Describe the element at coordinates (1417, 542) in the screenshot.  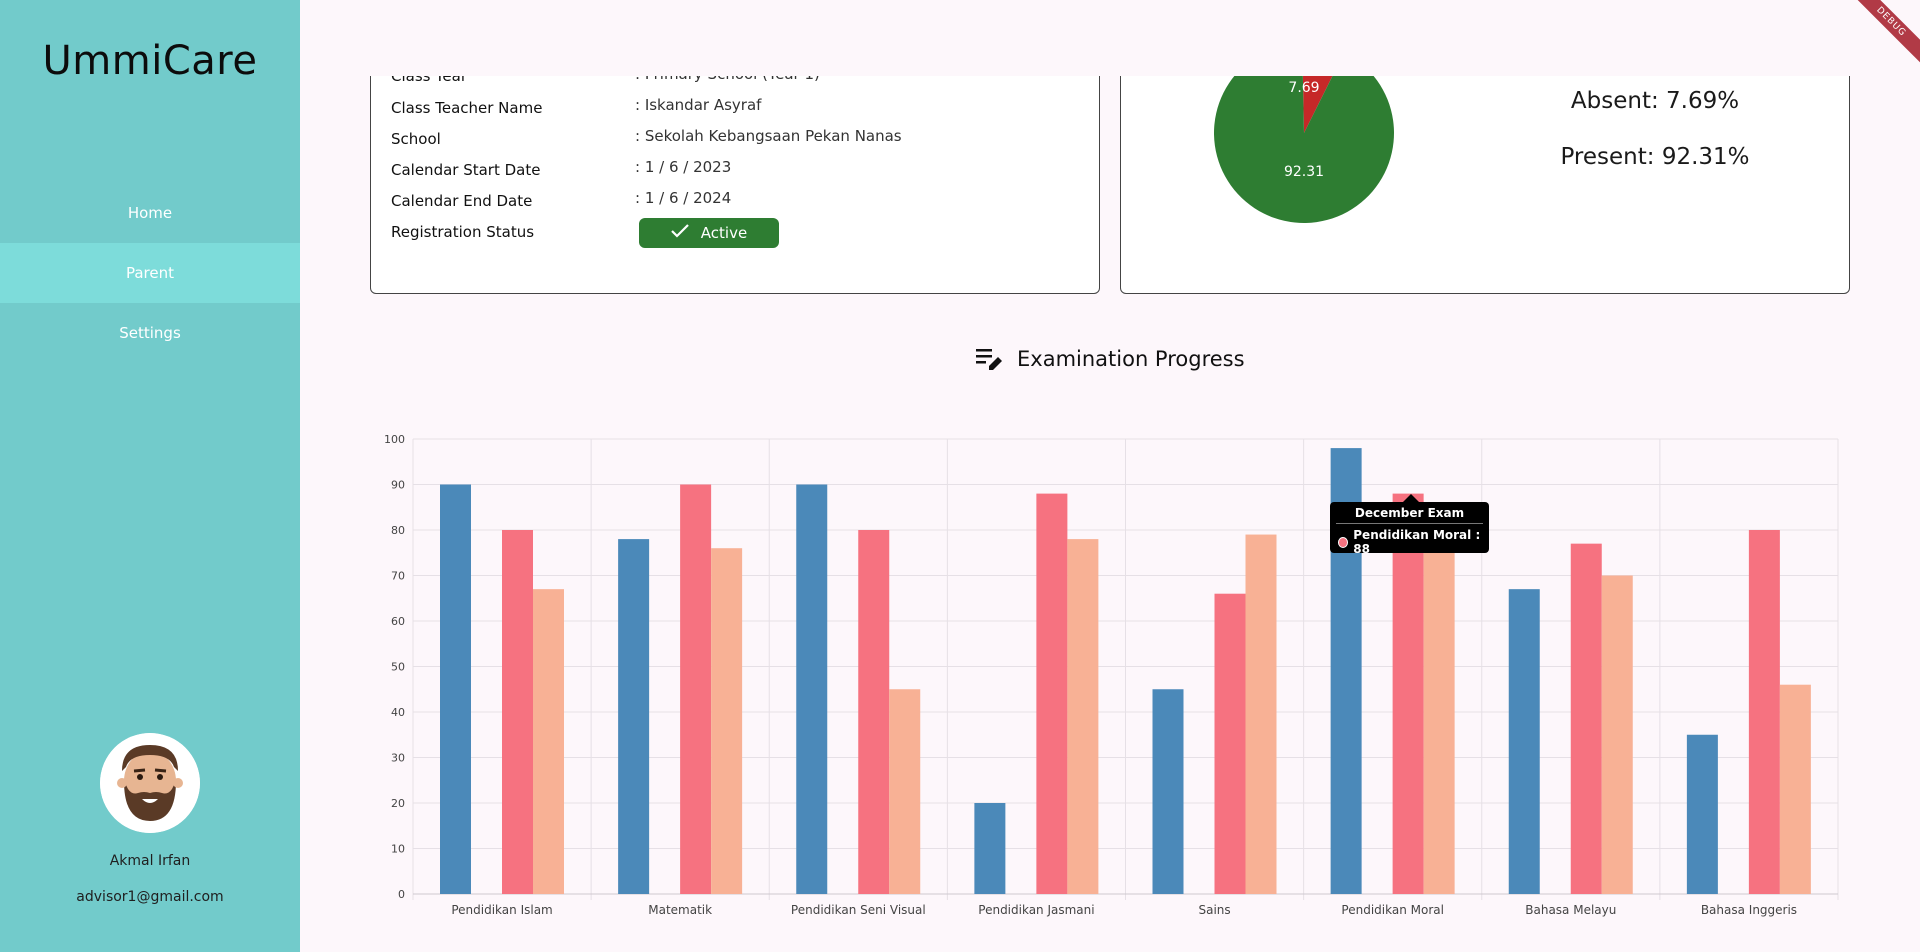
I see `tooltip-text: Pendidikan Moral : 88` at that location.